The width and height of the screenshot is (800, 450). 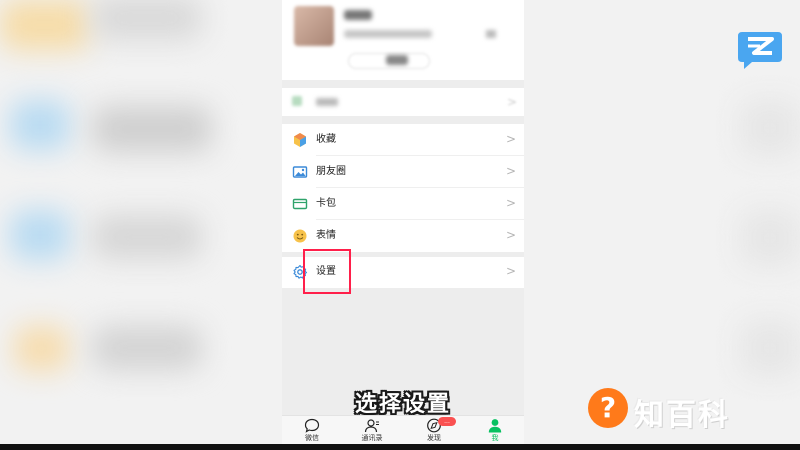 I want to click on card-wallet-icon, so click(x=300, y=204).